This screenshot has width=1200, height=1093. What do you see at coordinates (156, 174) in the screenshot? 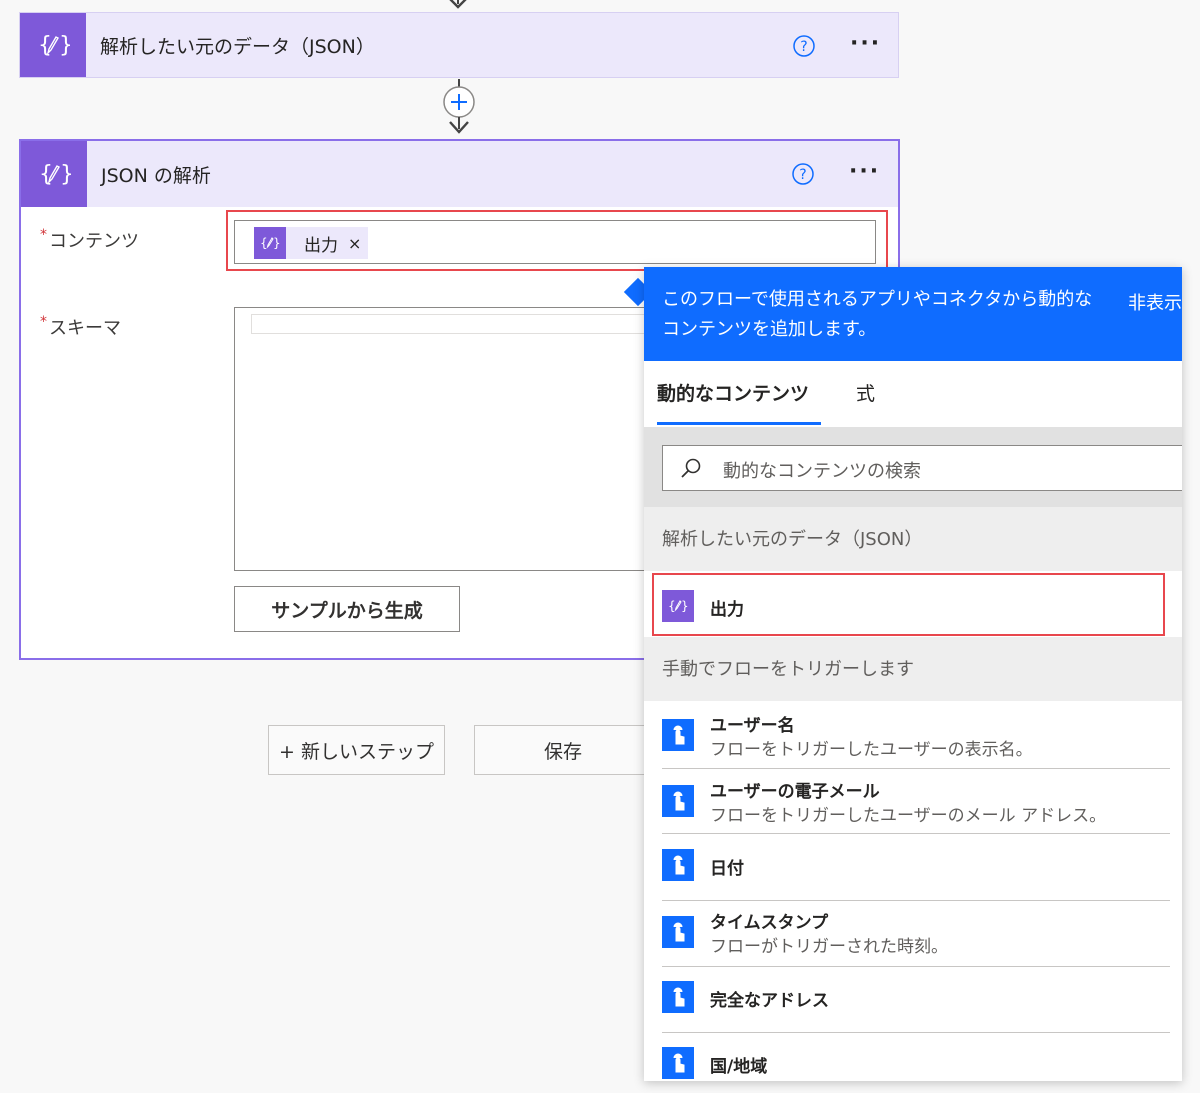
I see `step-title: JSON の解析` at bounding box center [156, 174].